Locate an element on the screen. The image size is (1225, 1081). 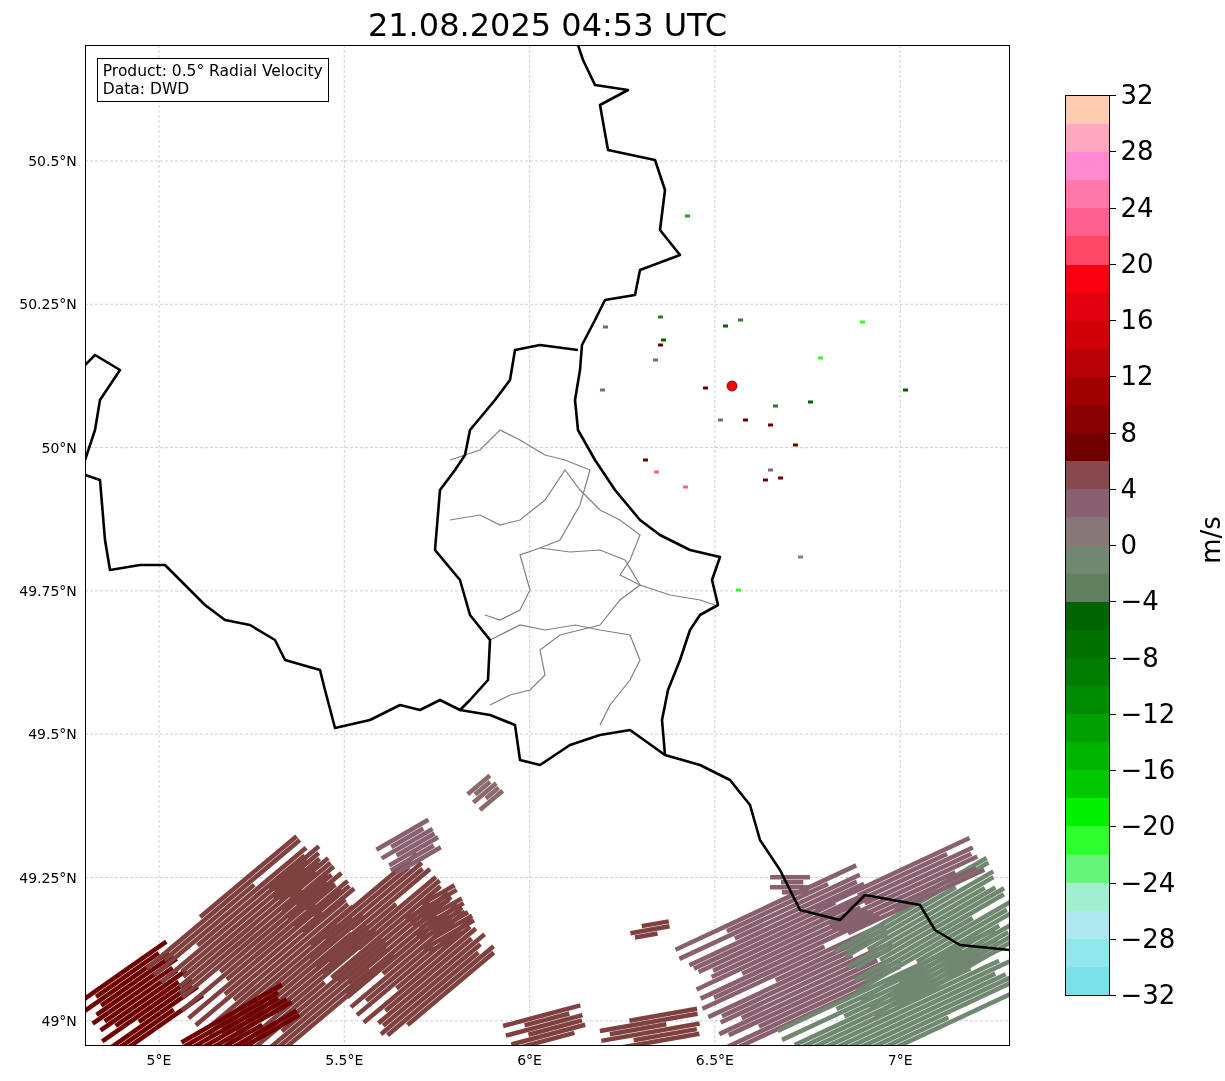
longitude-label: 5°E is located at coordinates (159, 1060).